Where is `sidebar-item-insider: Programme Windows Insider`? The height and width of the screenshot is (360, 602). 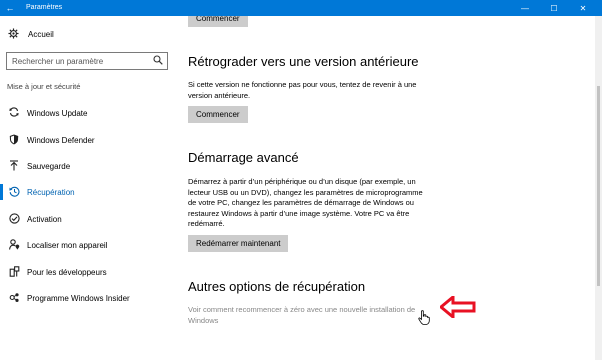
sidebar-item-insider: Programme Windows Insider is located at coordinates (88, 298).